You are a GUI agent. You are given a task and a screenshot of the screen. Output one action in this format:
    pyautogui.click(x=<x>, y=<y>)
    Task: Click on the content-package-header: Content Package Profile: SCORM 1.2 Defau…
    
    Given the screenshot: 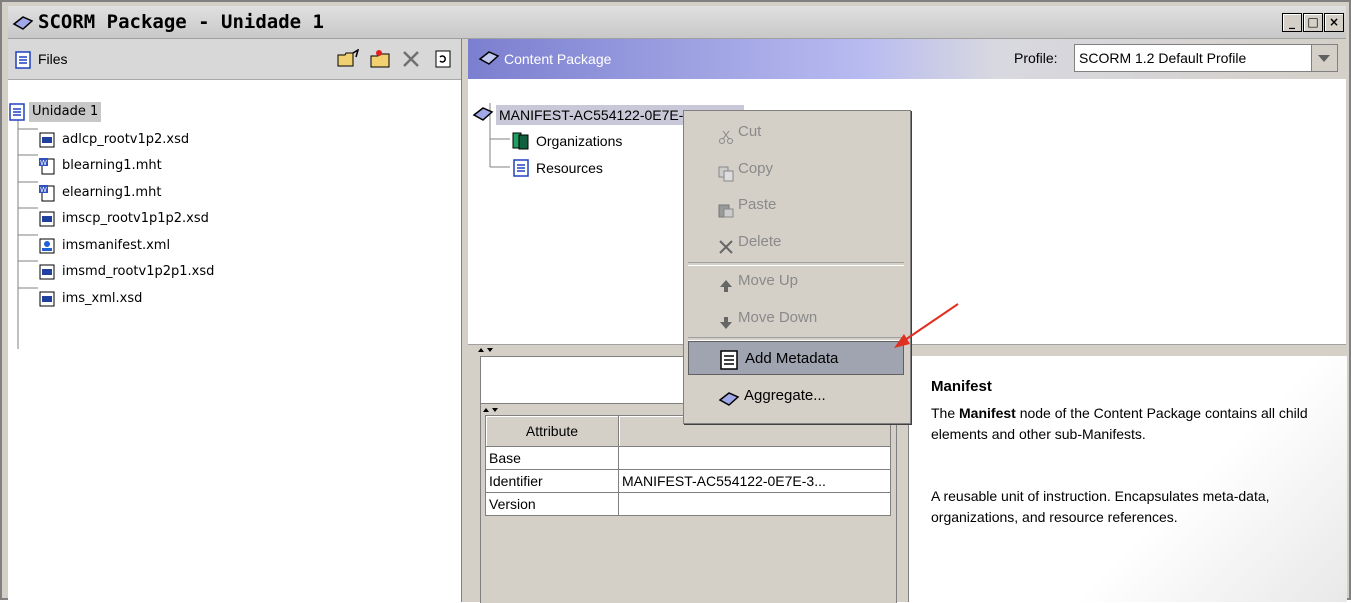 What is the action you would take?
    pyautogui.click(x=907, y=59)
    